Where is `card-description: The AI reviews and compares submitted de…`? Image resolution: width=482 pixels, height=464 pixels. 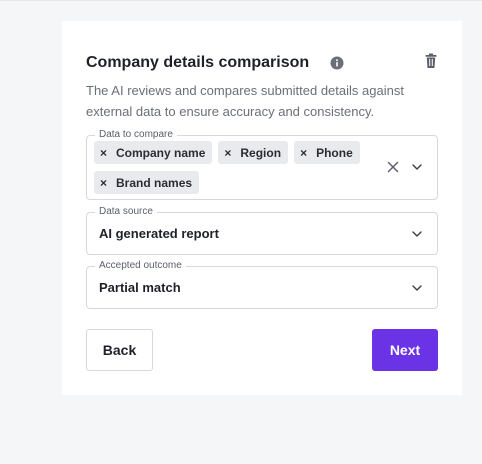
card-description: The AI reviews and compares submitted de… is located at coordinates (245, 101).